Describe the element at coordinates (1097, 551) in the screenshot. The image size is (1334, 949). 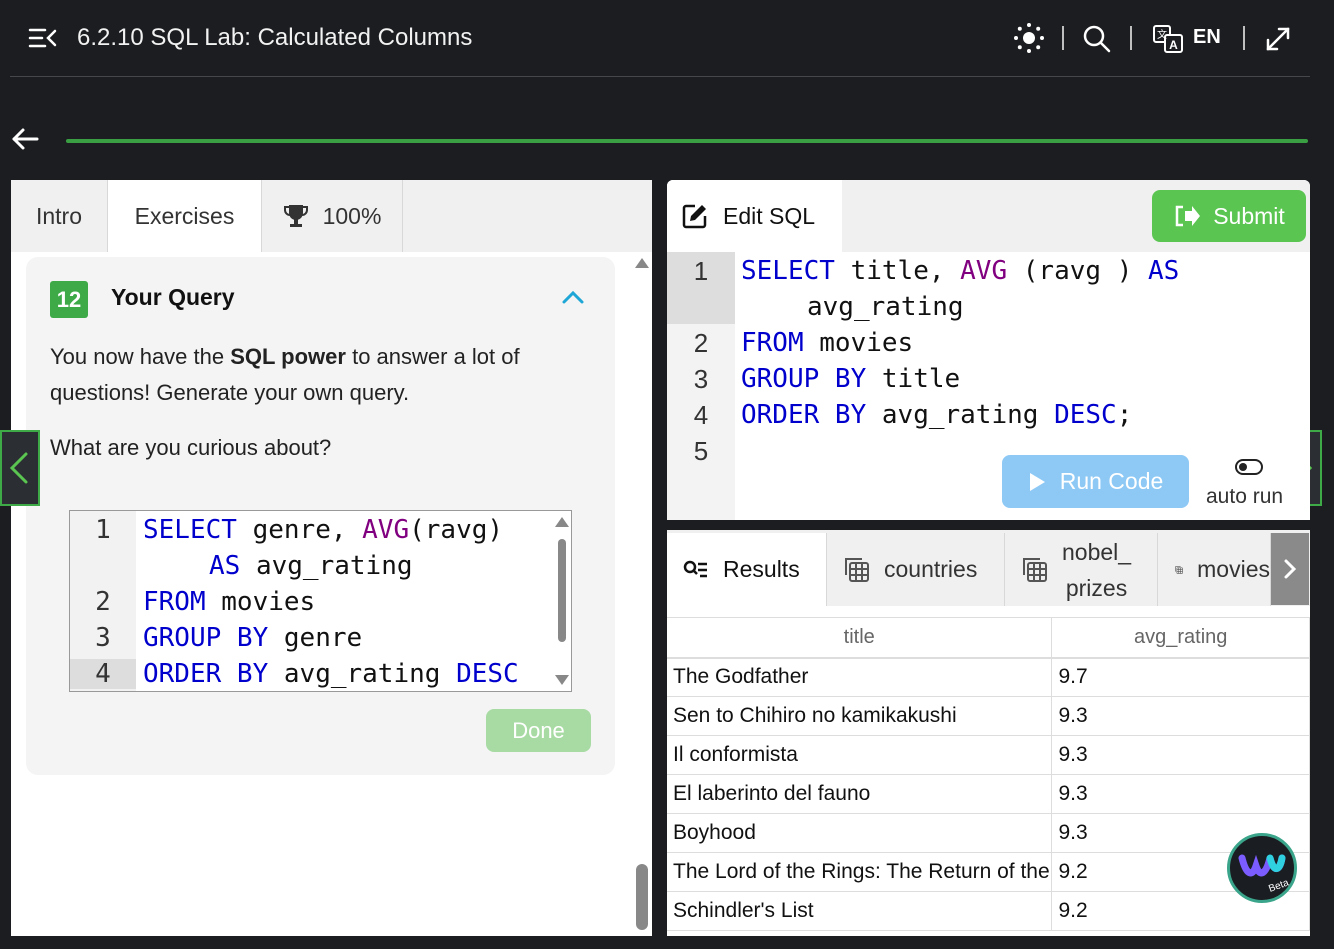
I see `tab-label-line: nobel_` at that location.